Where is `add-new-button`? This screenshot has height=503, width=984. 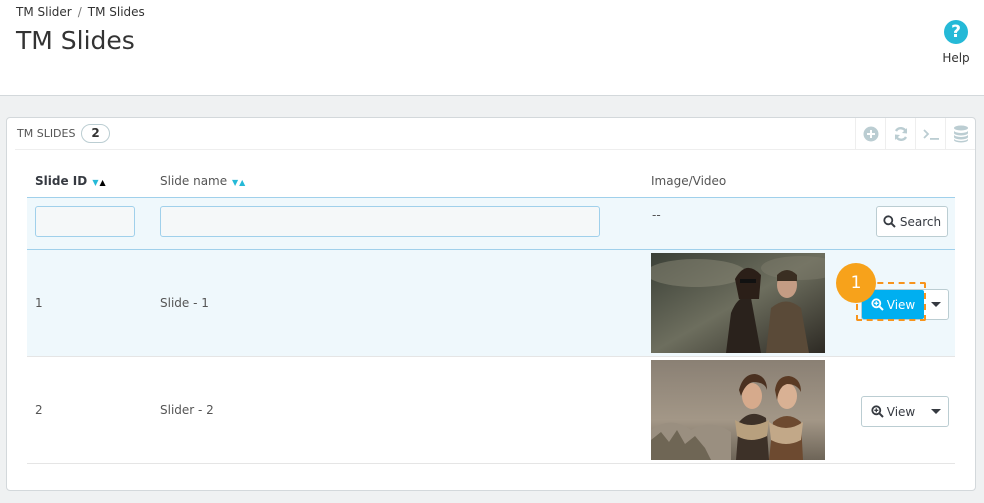
add-new-button is located at coordinates (870, 134).